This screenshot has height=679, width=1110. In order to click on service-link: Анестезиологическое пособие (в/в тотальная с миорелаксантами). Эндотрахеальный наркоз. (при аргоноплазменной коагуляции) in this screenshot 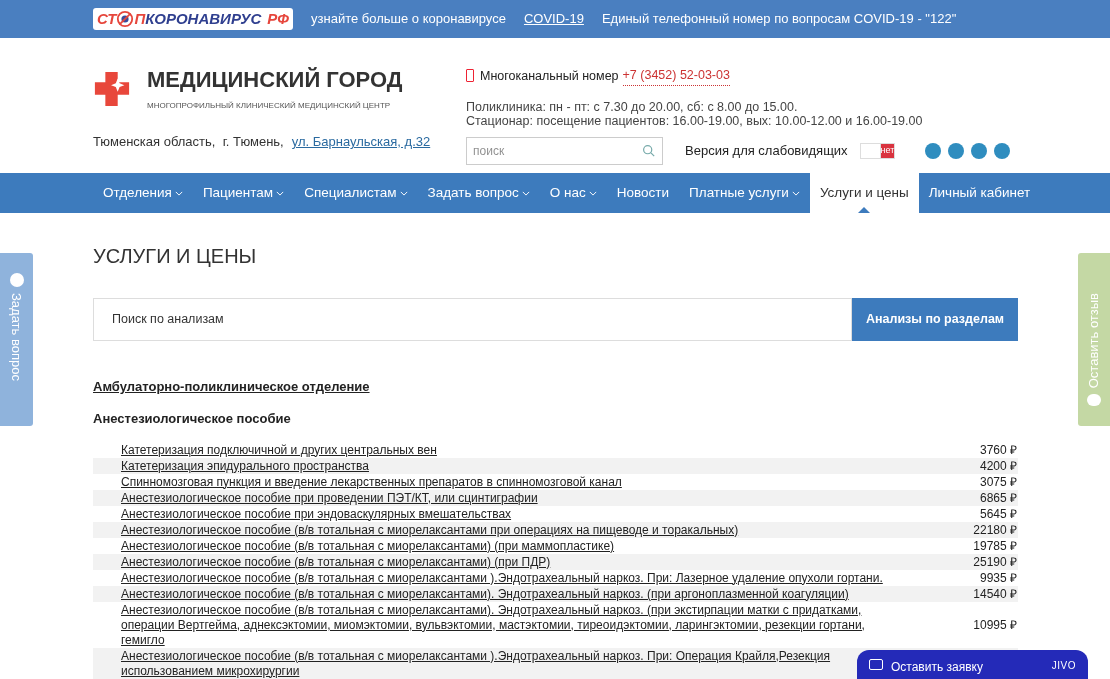, I will do `click(485, 594)`.